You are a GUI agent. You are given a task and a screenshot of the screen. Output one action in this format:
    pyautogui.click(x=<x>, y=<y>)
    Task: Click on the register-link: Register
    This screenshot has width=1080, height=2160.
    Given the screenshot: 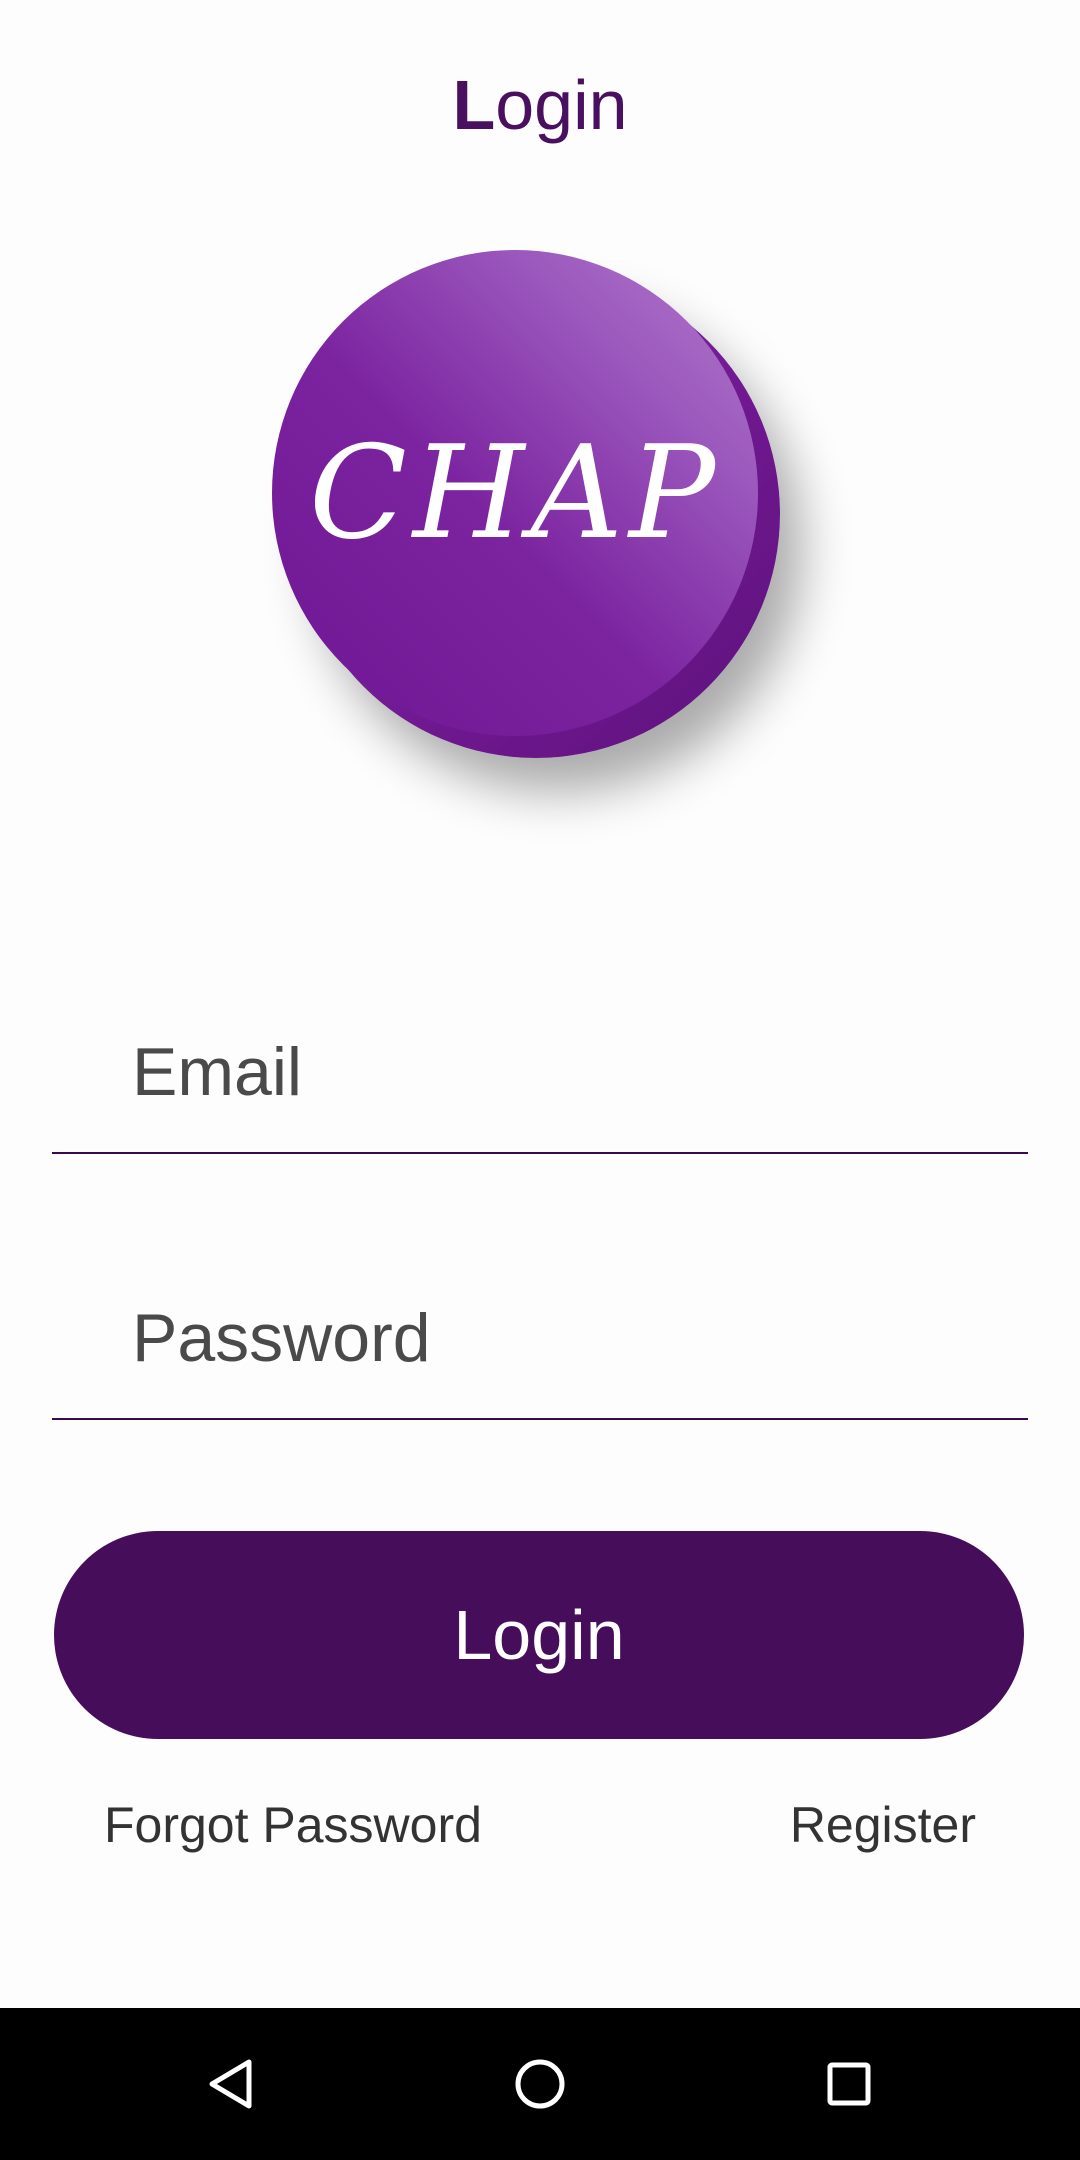 What is the action you would take?
    pyautogui.click(x=883, y=1825)
    